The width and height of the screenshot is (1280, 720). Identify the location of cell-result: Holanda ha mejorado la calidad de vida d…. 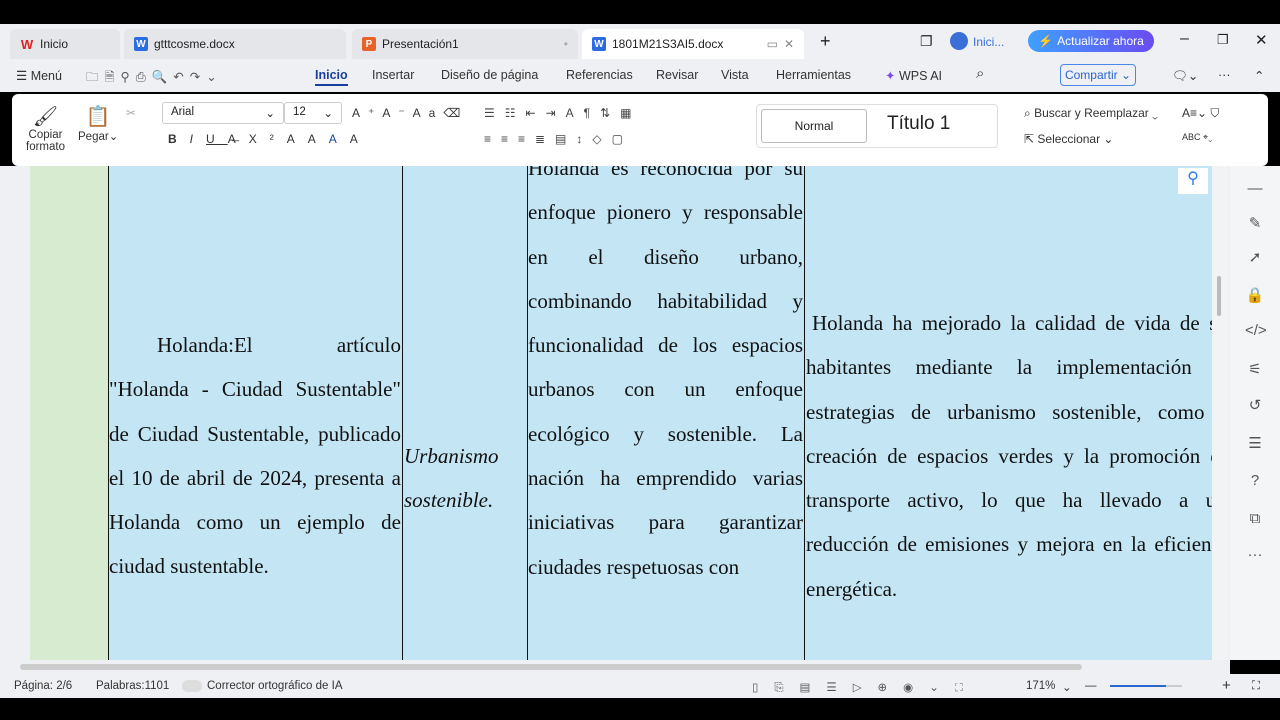
(1009, 471).